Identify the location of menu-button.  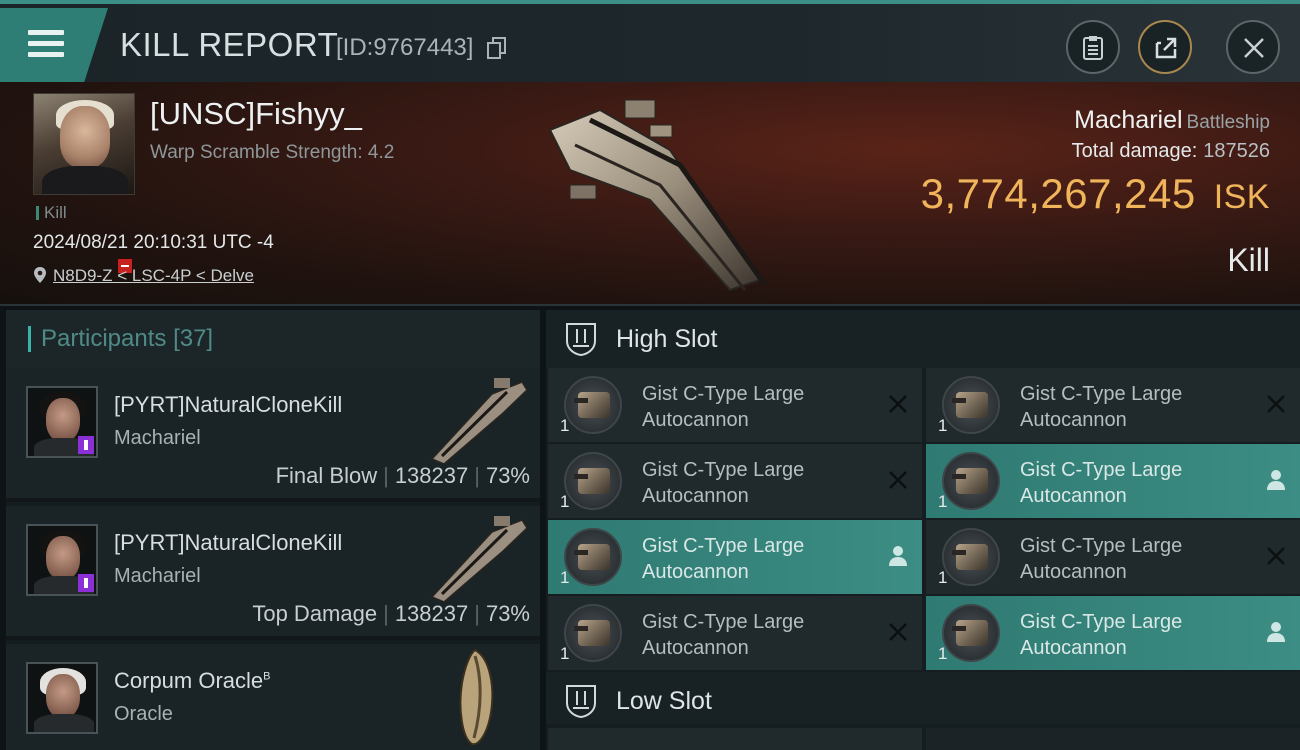
(54, 45).